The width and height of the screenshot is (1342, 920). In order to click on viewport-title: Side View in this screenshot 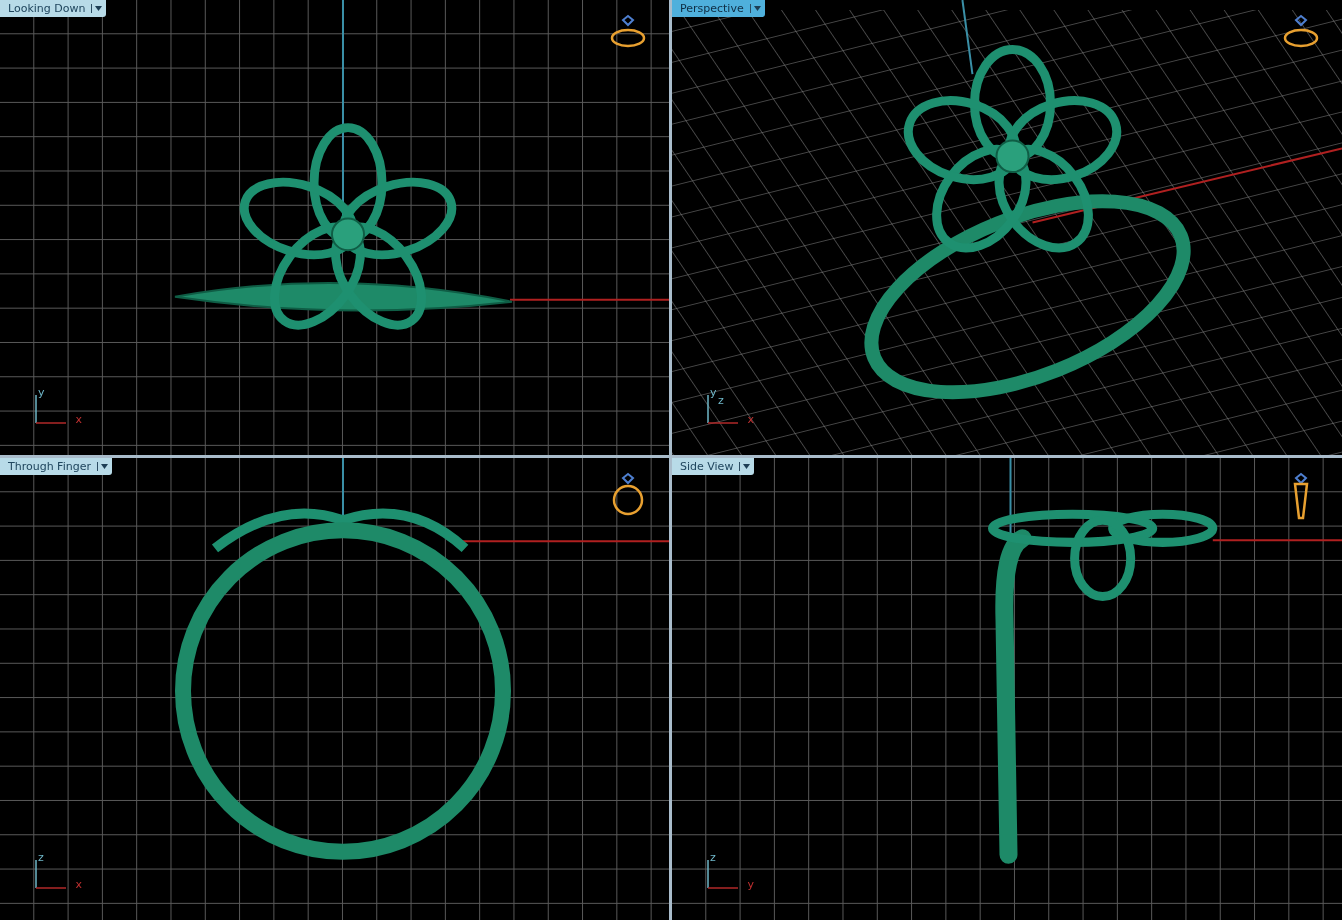, I will do `click(707, 466)`.